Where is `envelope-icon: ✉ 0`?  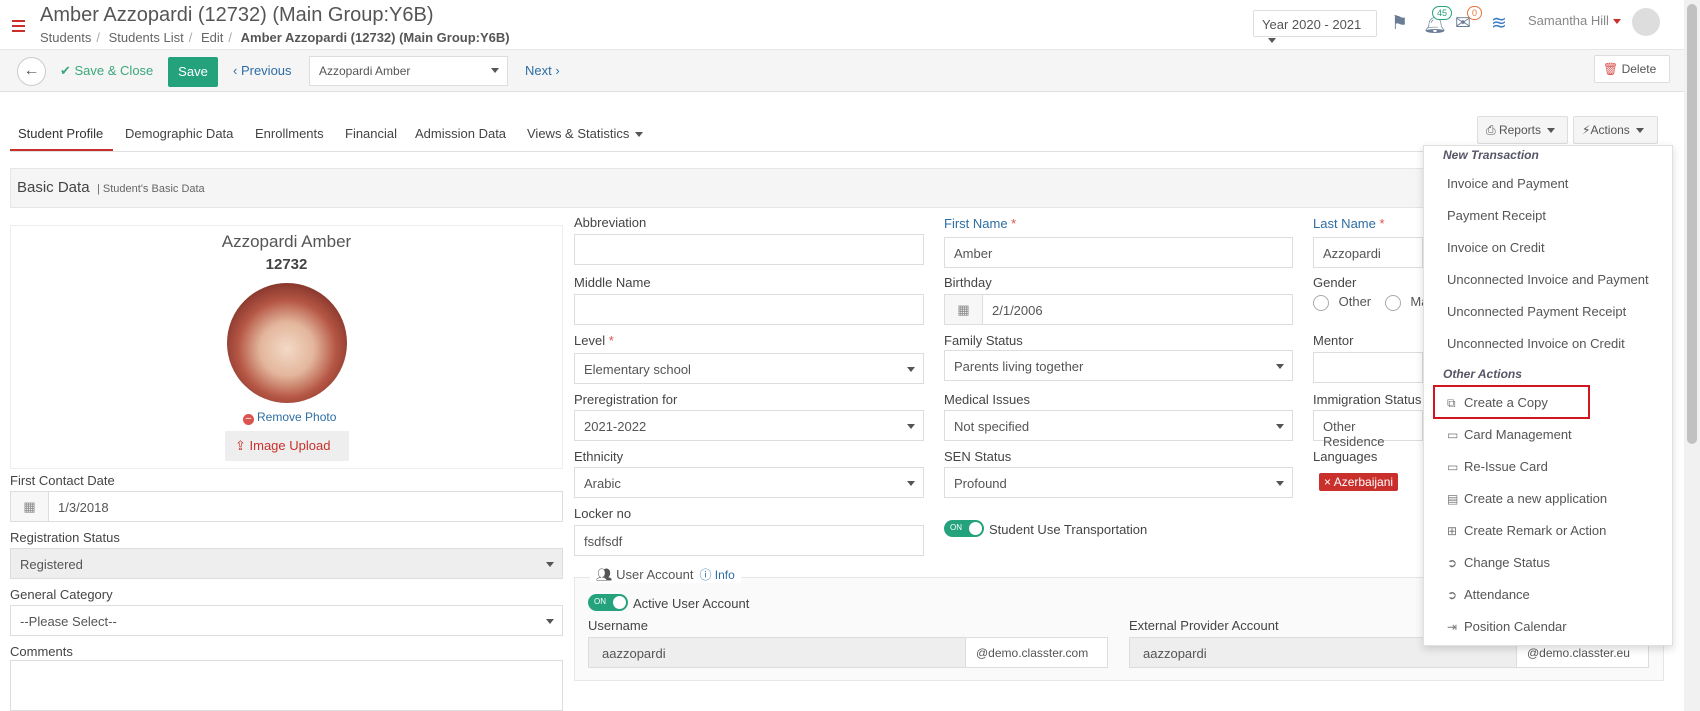
envelope-icon: ✉ 0 is located at coordinates (1469, 20).